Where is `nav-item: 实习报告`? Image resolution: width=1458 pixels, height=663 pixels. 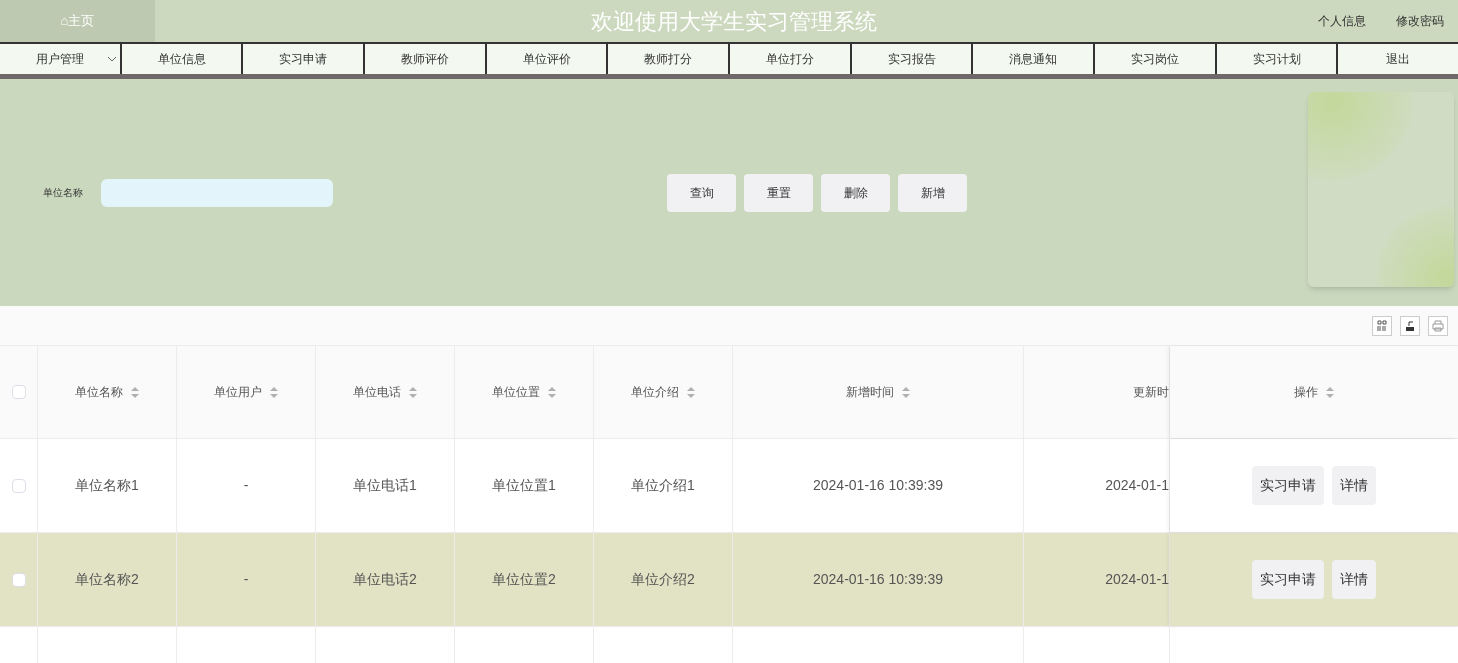 nav-item: 实习报告 is located at coordinates (912, 59).